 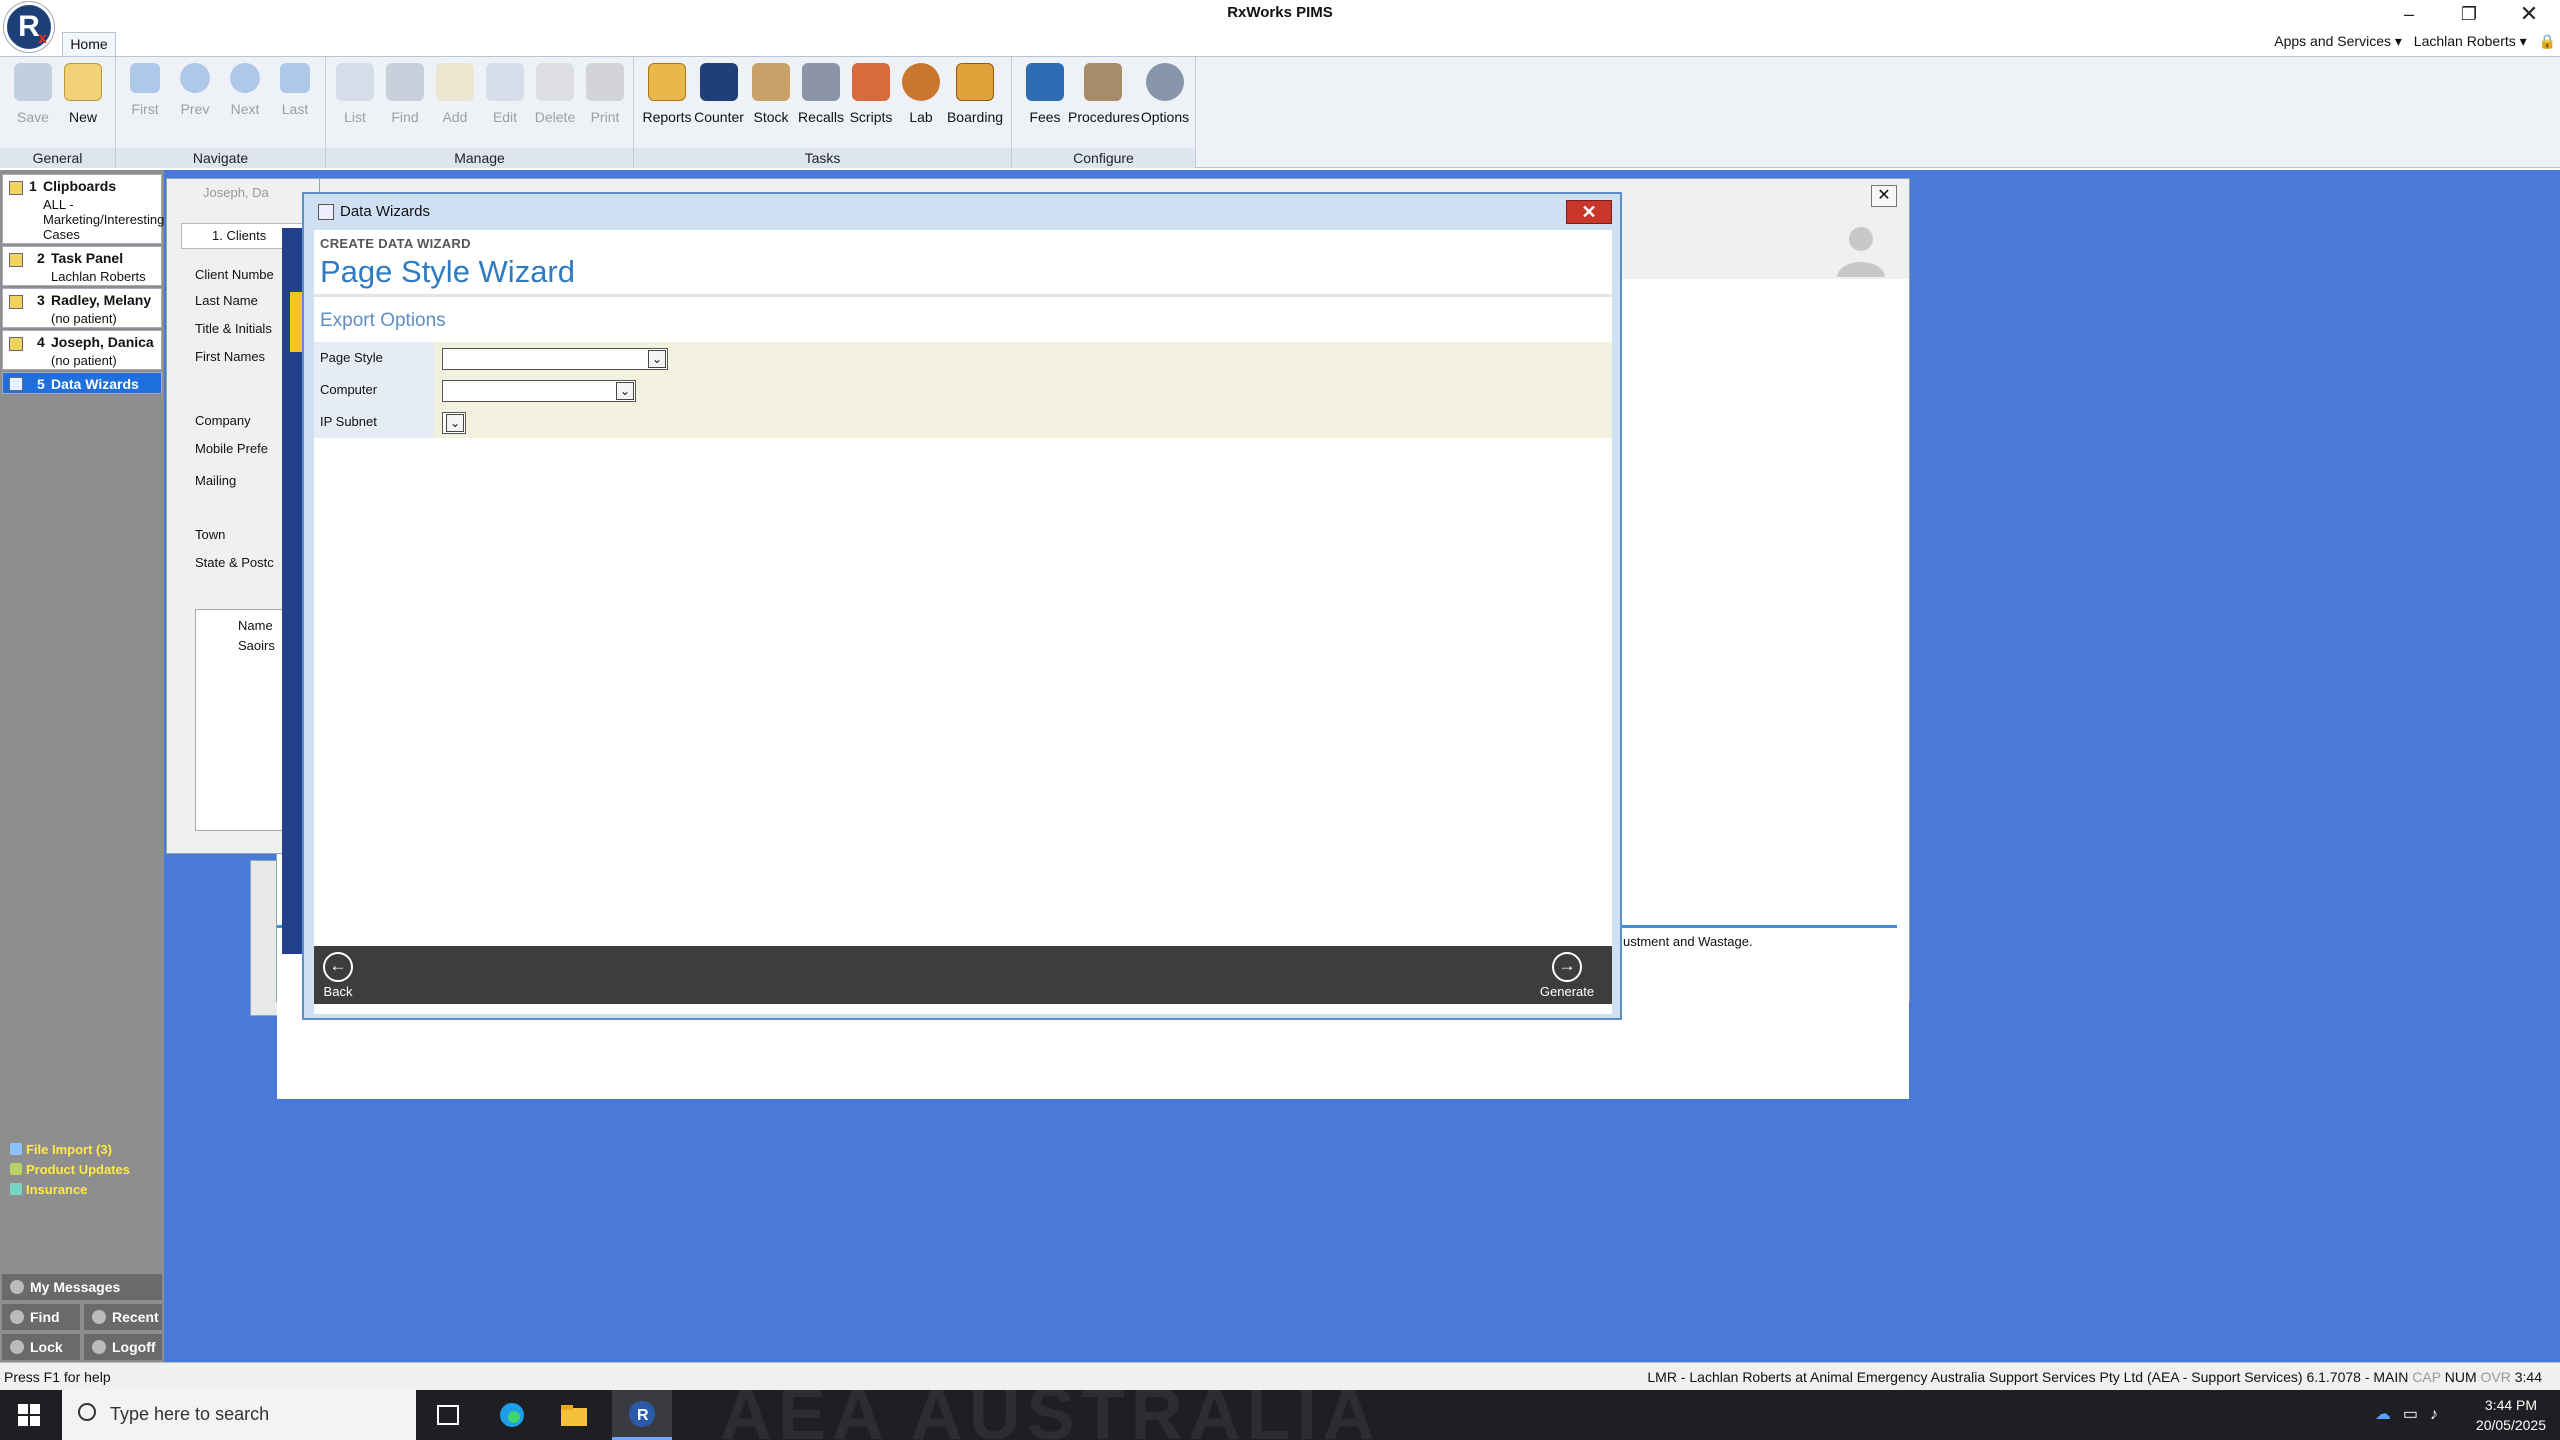 I want to click on previous-arrow-icon, so click(x=195, y=78).